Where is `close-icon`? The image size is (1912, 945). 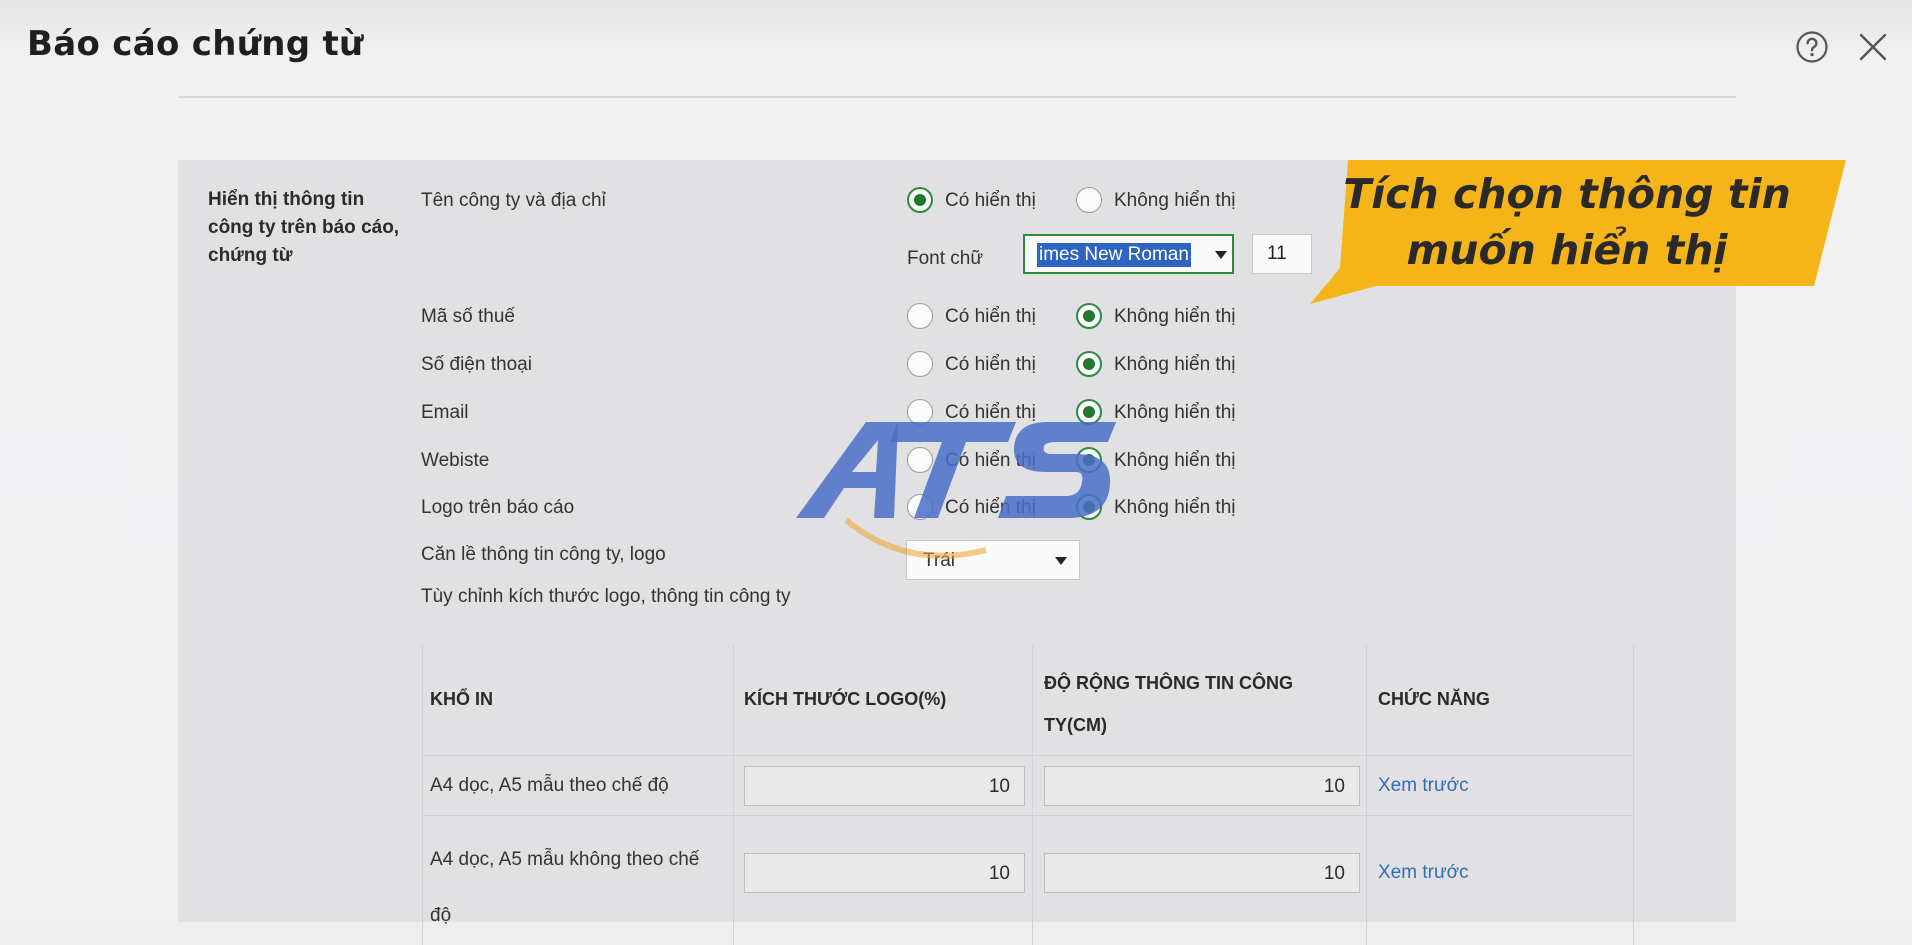 close-icon is located at coordinates (1873, 47).